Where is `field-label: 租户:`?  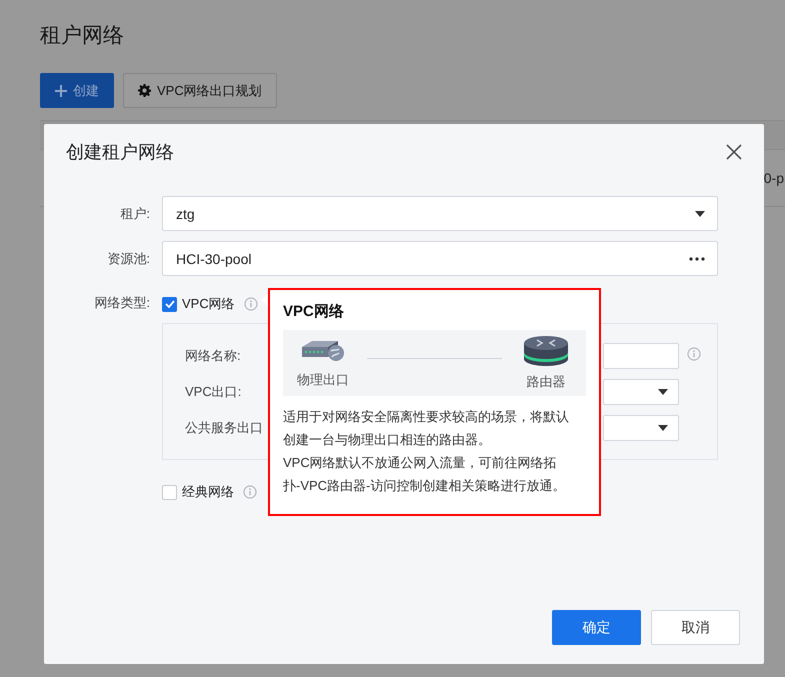
field-label: 租户: is located at coordinates (134, 213).